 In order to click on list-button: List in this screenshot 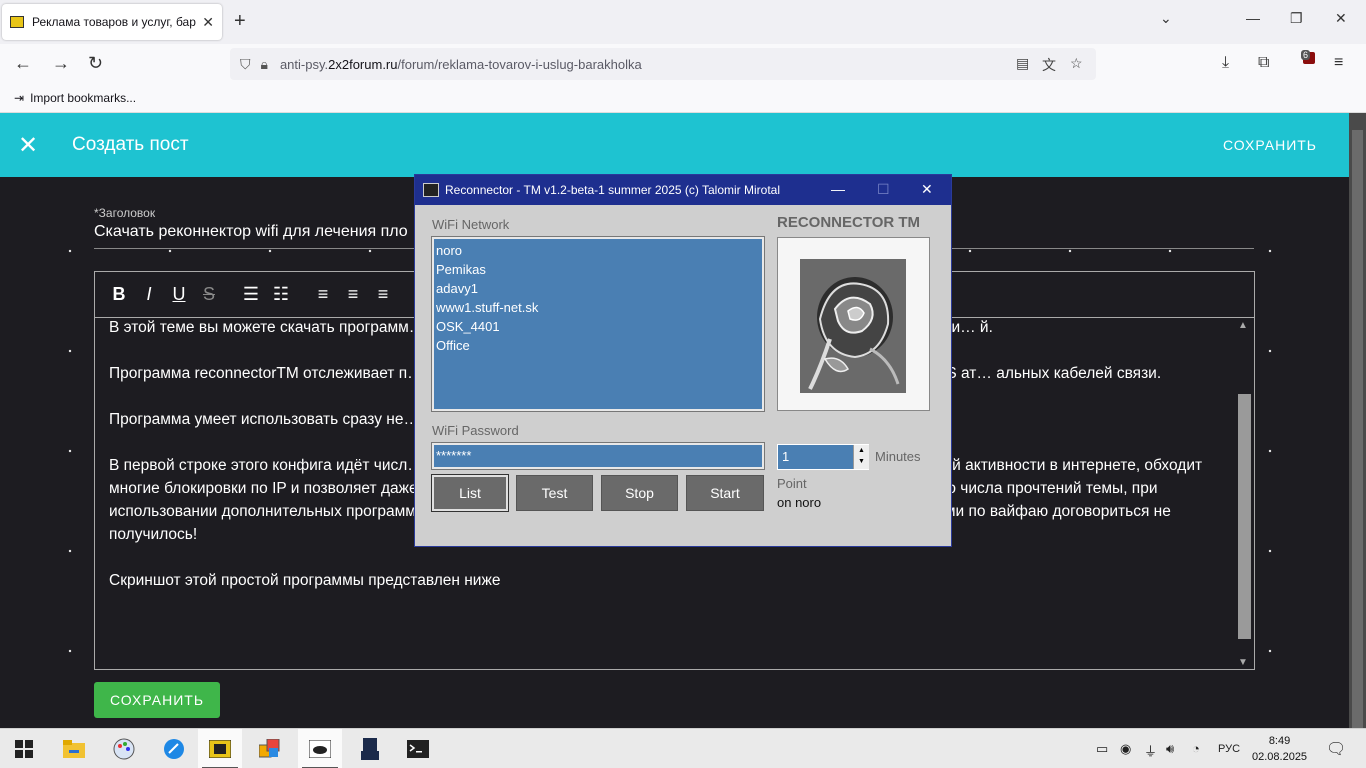, I will do `click(470, 493)`.